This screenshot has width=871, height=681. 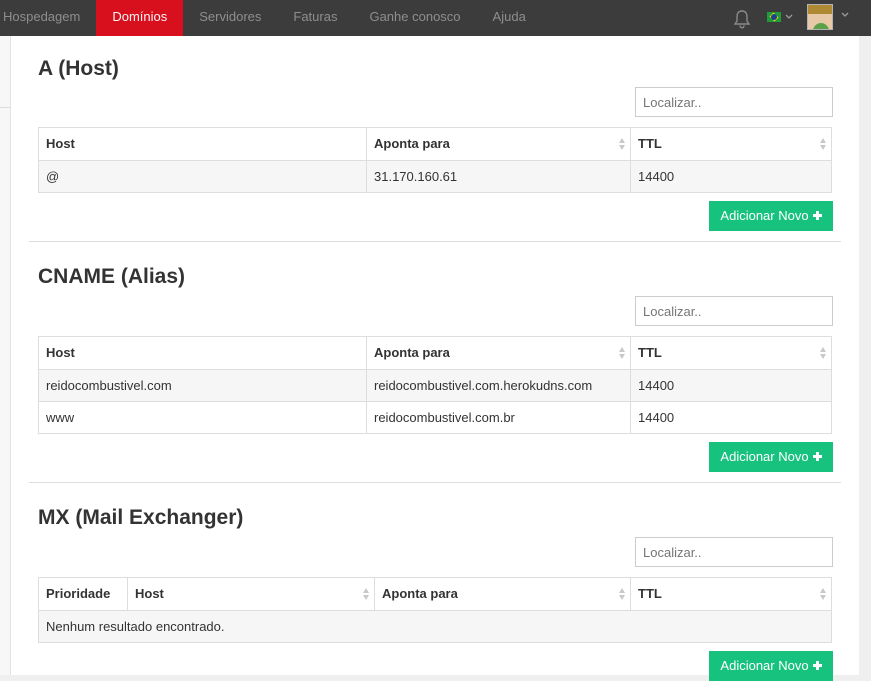 What do you see at coordinates (112, 276) in the screenshot?
I see `section-title-cname: CNAME (Alias)` at bounding box center [112, 276].